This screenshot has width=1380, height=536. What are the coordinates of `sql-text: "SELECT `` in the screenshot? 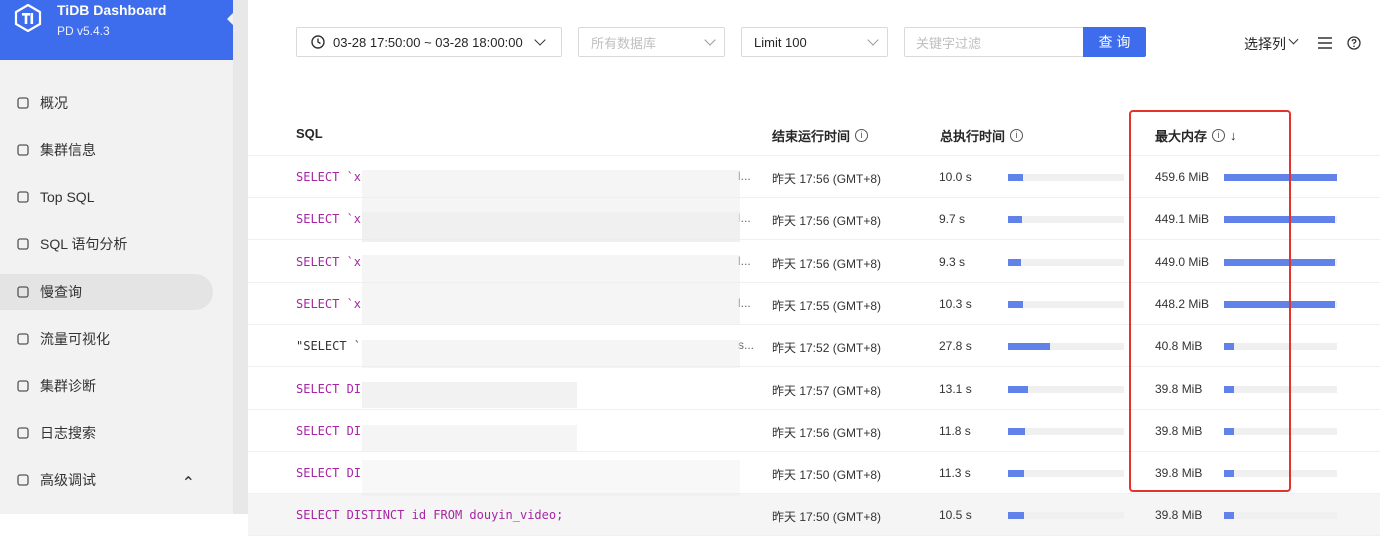 It's located at (329, 346).